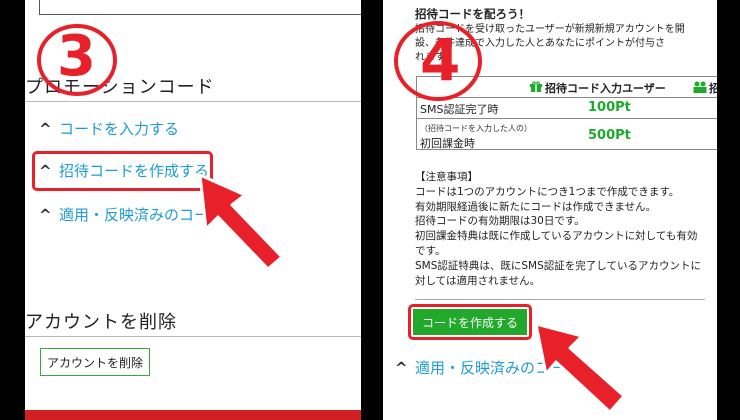  What do you see at coordinates (700, 87) in the screenshot?
I see `users-icon` at bounding box center [700, 87].